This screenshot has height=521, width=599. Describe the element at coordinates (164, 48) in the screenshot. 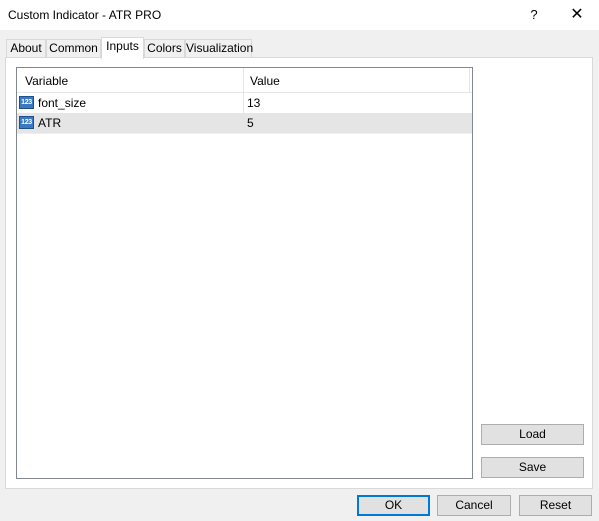

I see `tab-colors: Colors` at that location.